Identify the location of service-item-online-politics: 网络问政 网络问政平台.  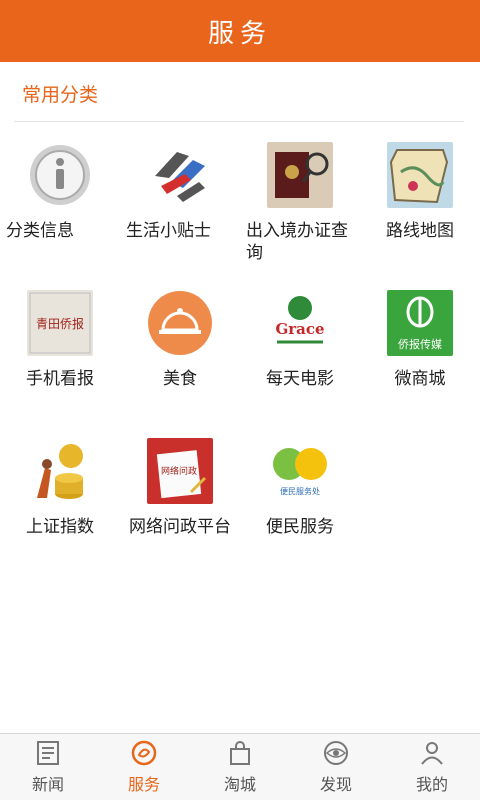
(180, 486).